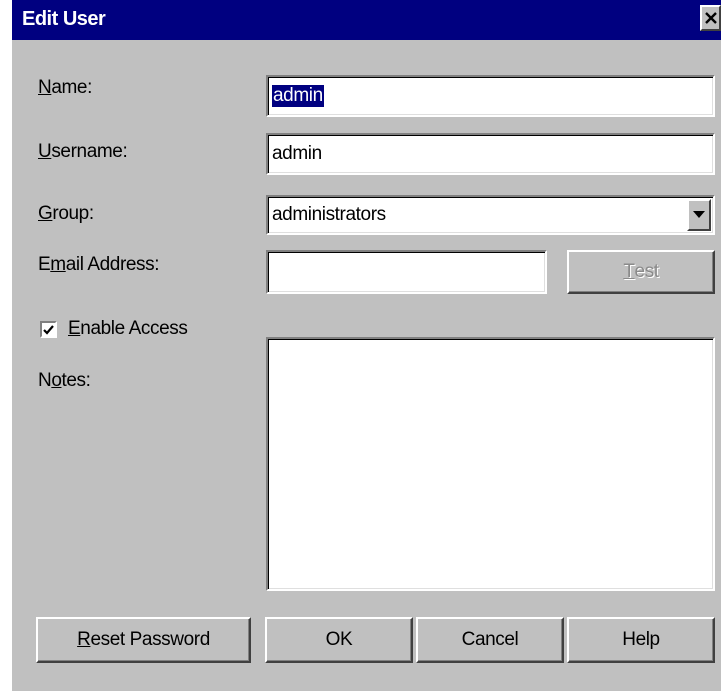 The height and width of the screenshot is (691, 721). What do you see at coordinates (490, 640) in the screenshot?
I see `cancel-button: Cancel` at bounding box center [490, 640].